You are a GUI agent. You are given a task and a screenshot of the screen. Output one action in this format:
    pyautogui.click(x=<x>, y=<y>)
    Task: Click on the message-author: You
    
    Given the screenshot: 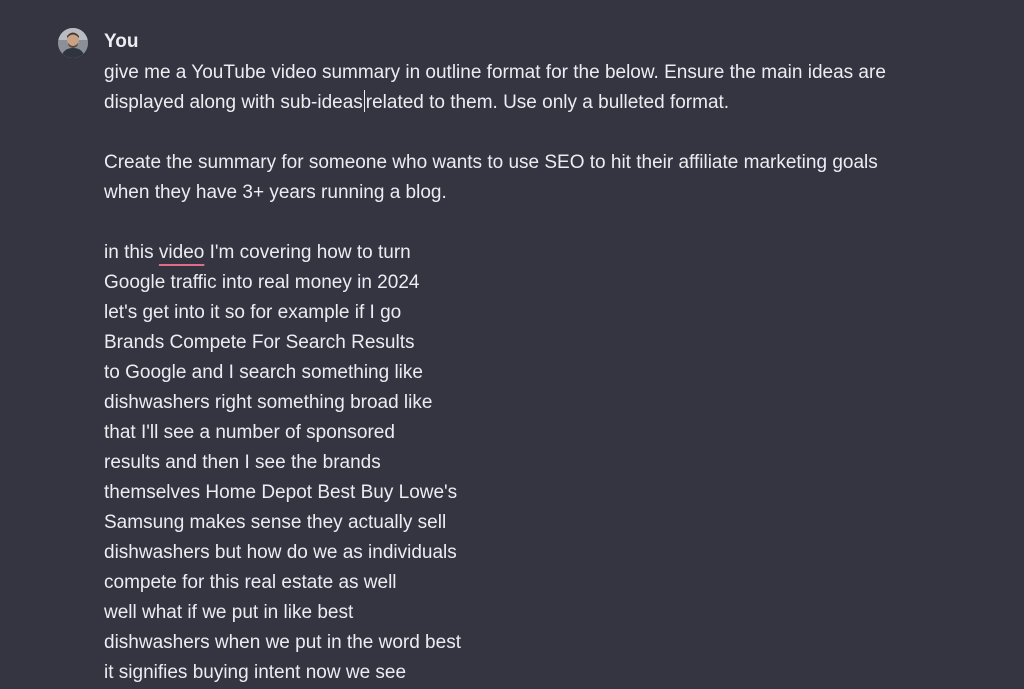 What is the action you would take?
    pyautogui.click(x=121, y=41)
    